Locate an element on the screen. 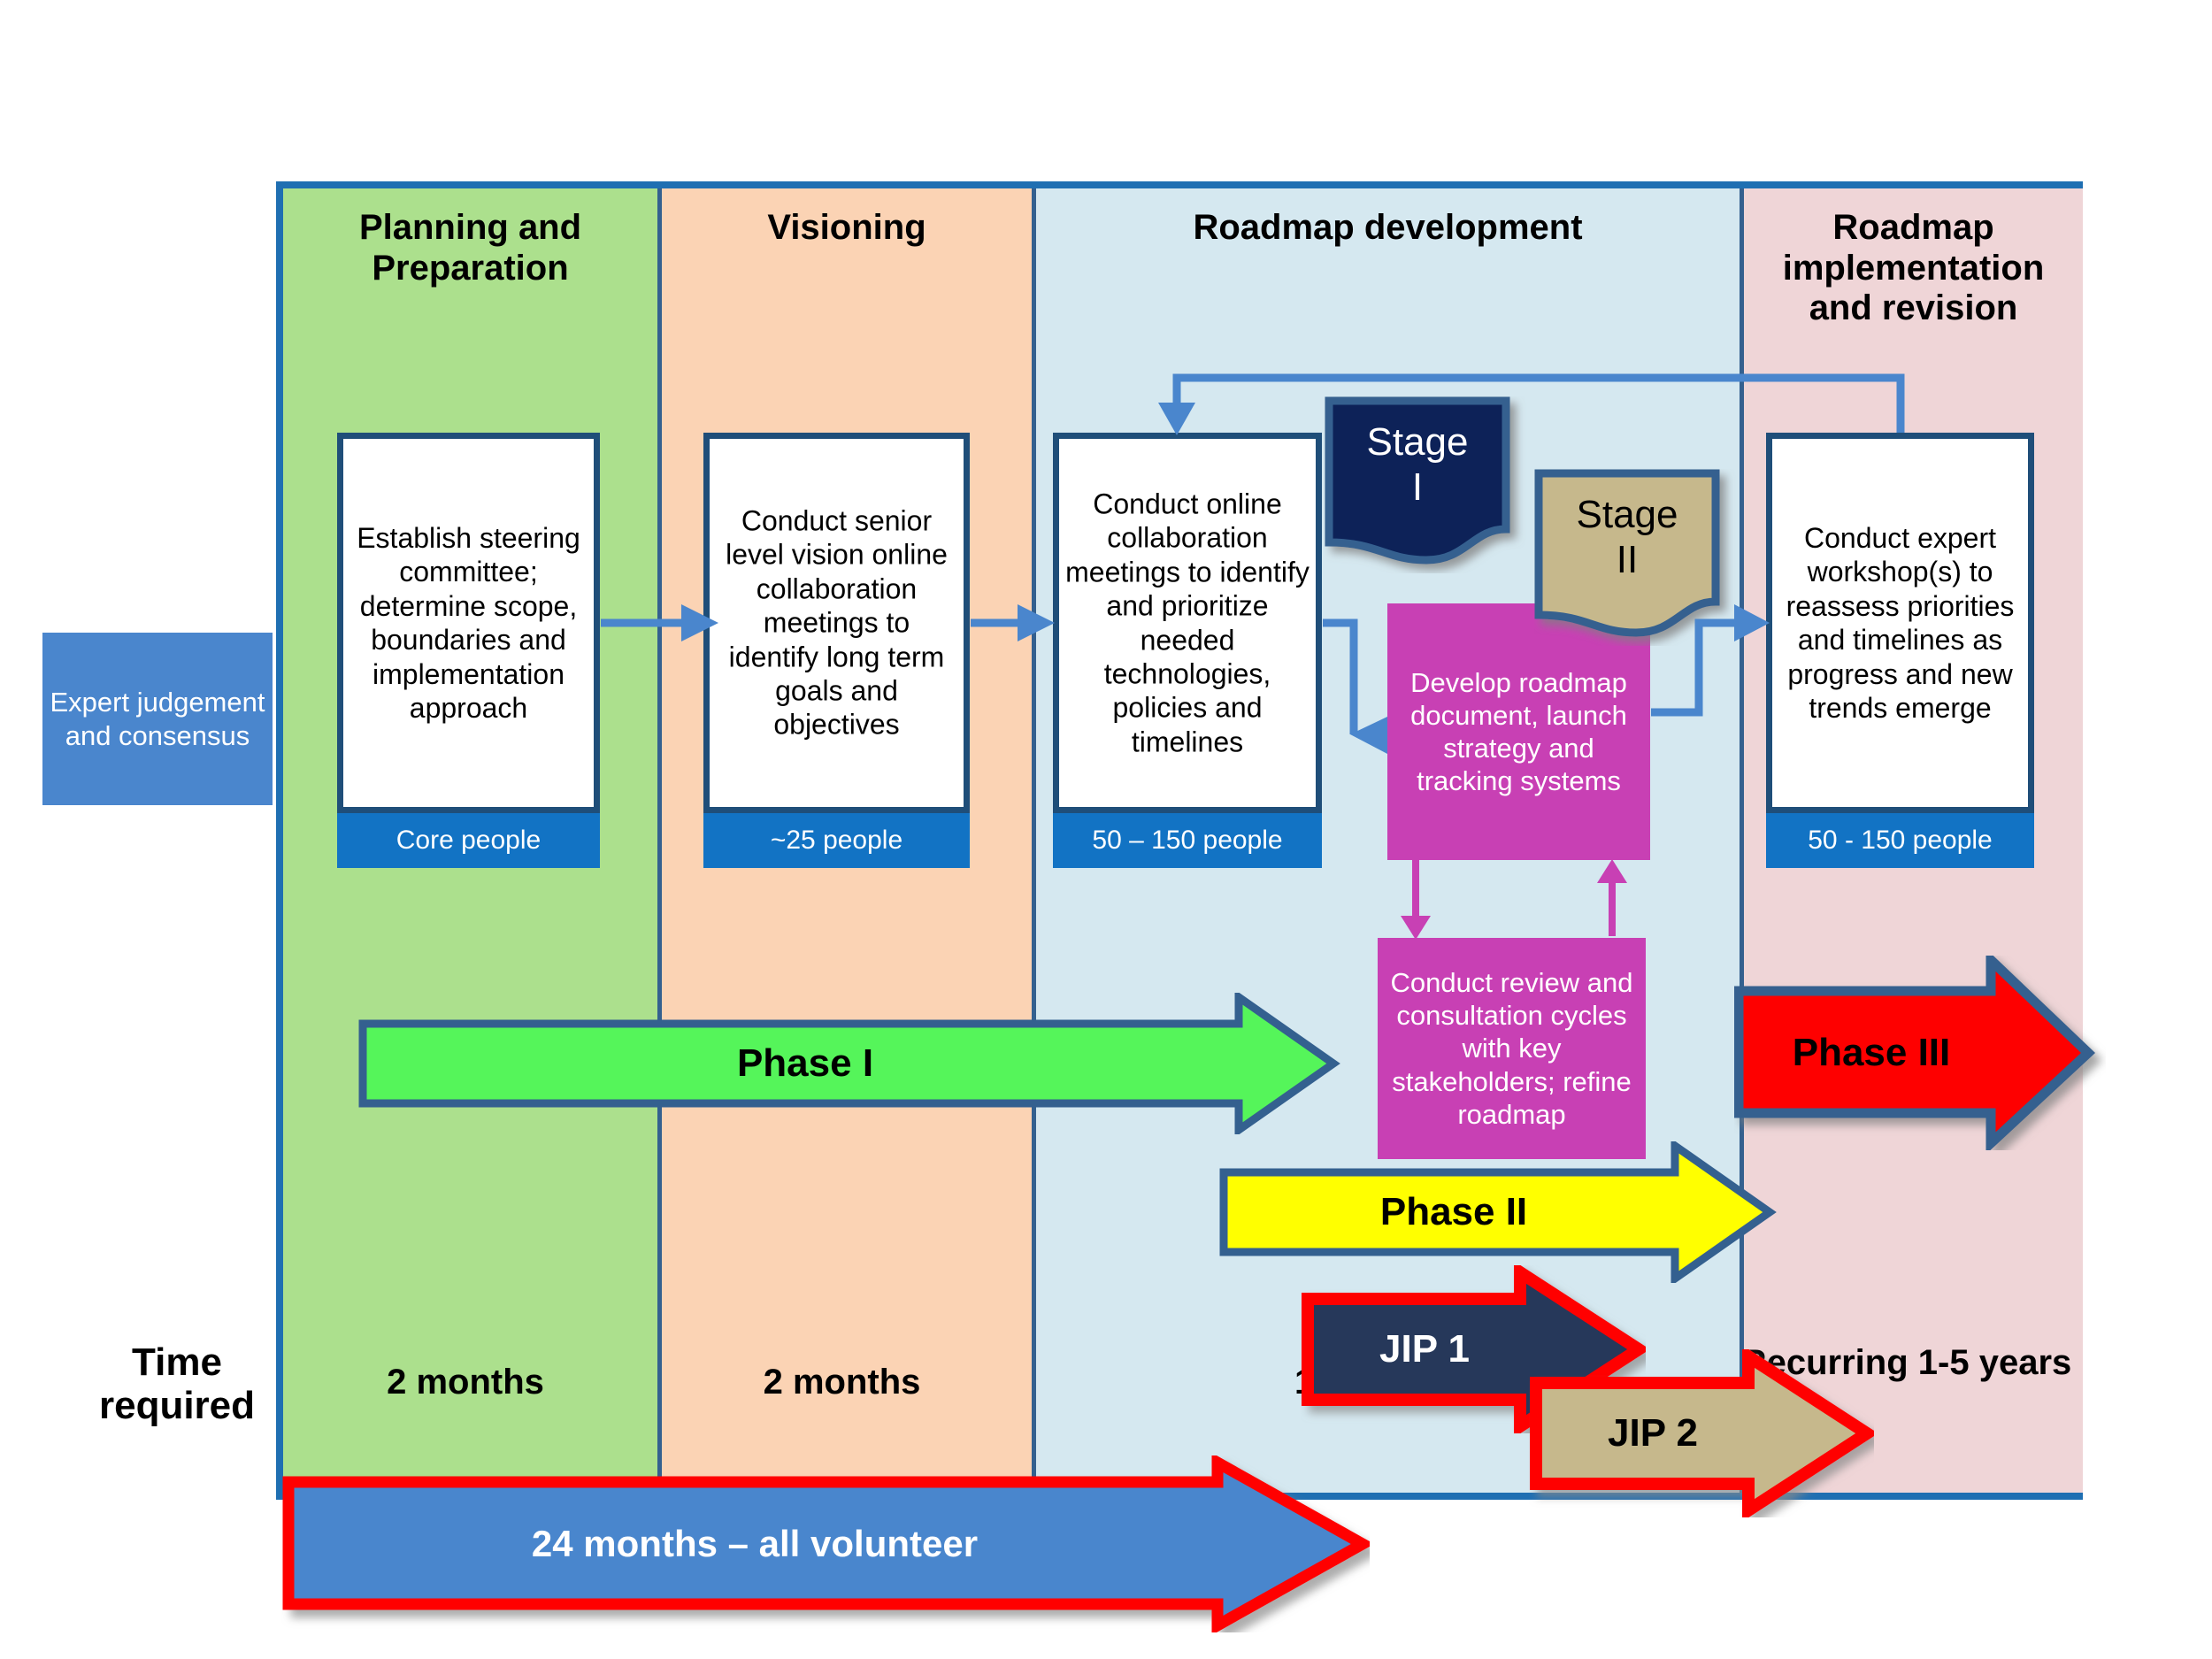 This screenshot has width=2212, height=1659. stage-banner-2: Stage II is located at coordinates (1627, 553).